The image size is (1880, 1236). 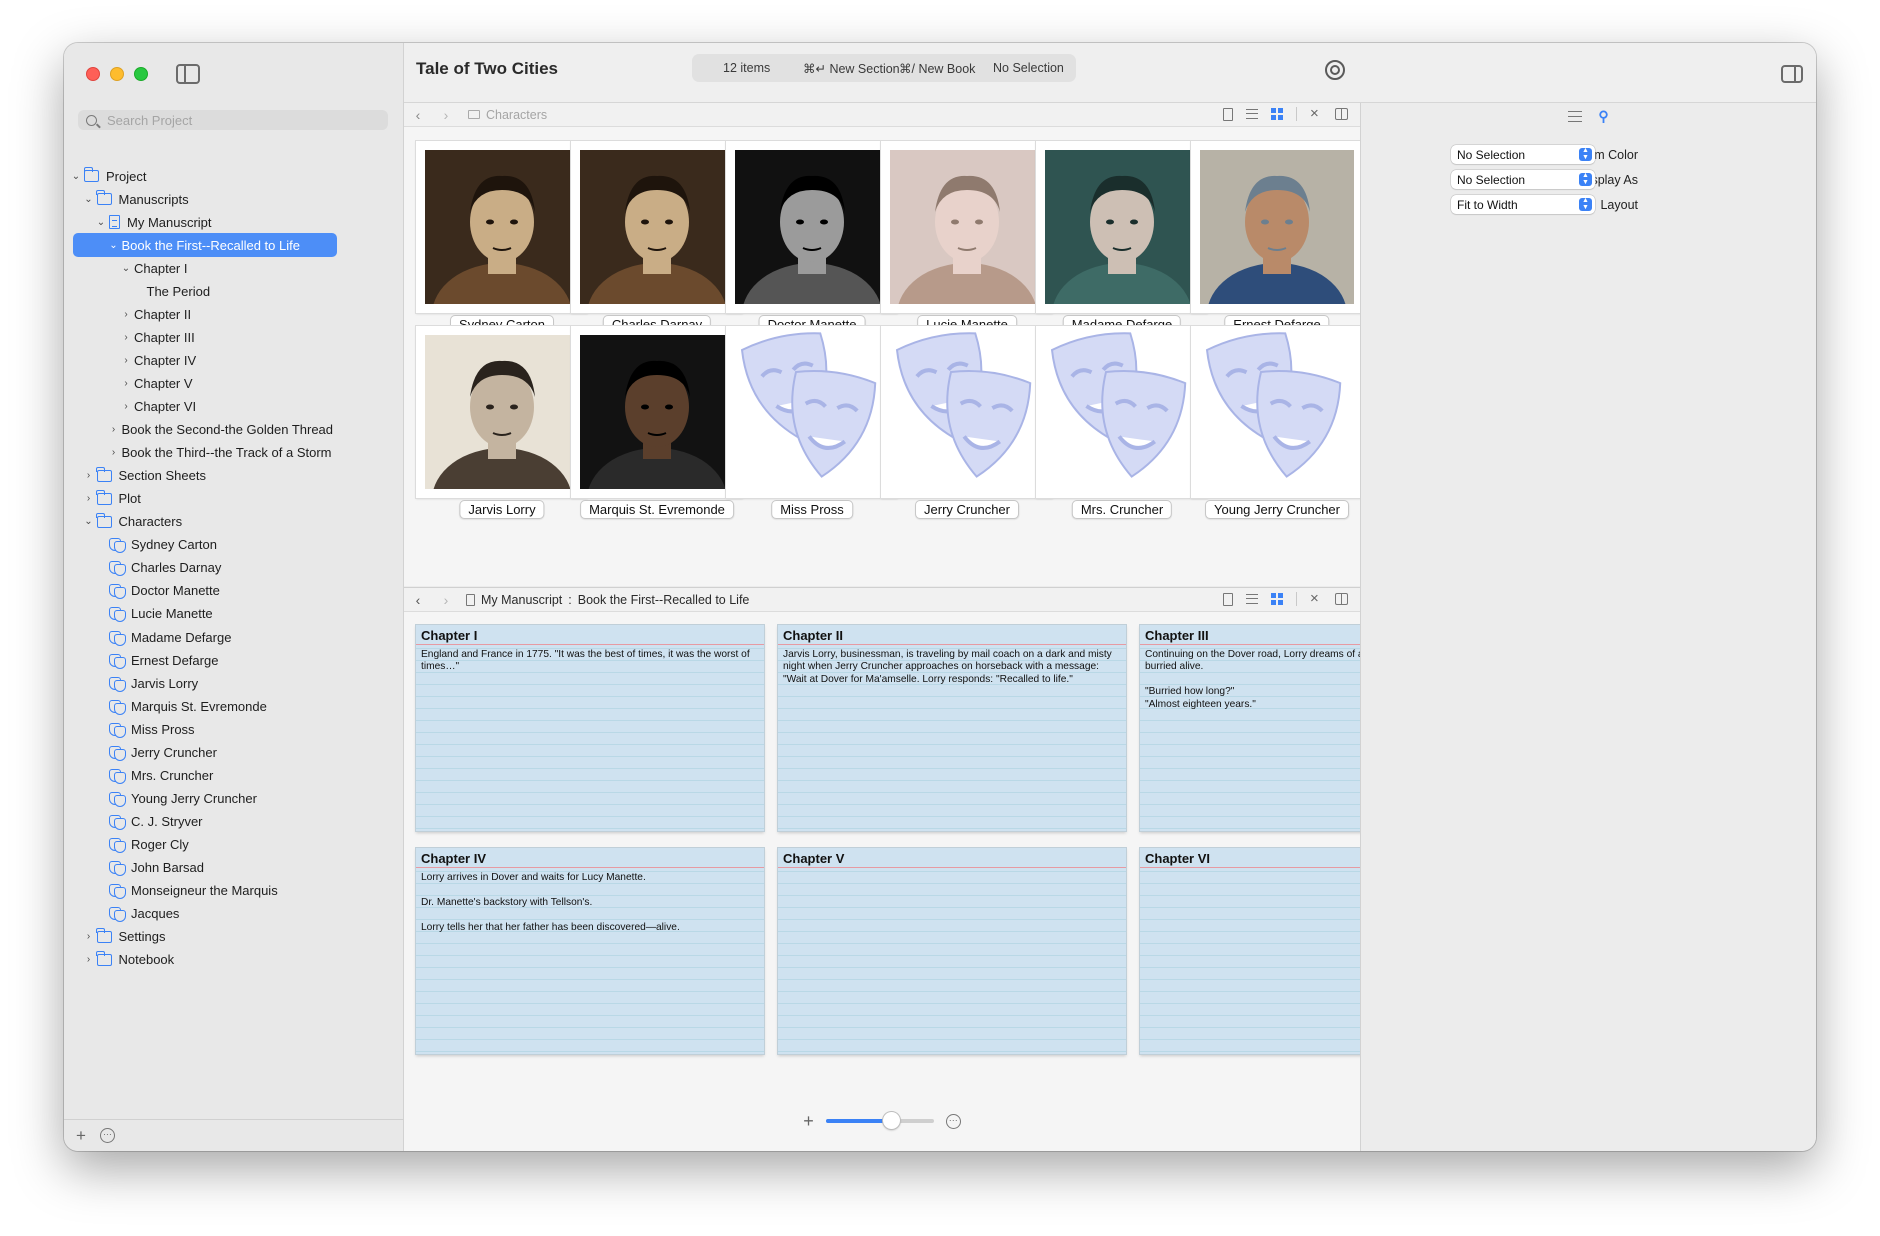 What do you see at coordinates (156, 383) in the screenshot?
I see `binder-item: › Chapter V` at bounding box center [156, 383].